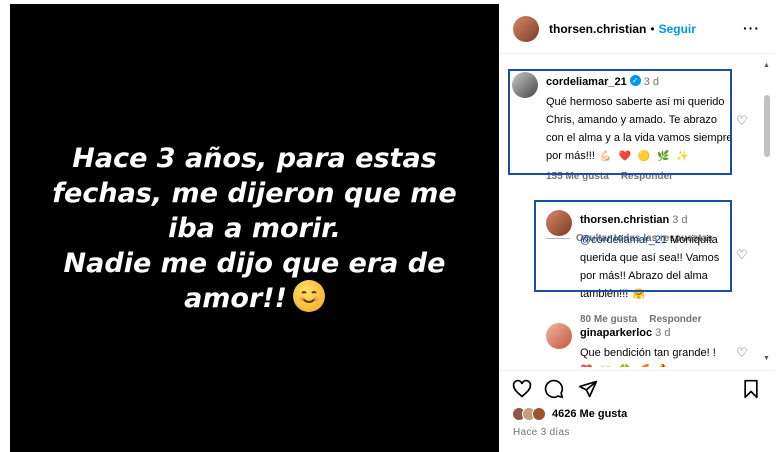  Describe the element at coordinates (589, 414) in the screenshot. I see `likes-count: 4626 Me gusta` at that location.